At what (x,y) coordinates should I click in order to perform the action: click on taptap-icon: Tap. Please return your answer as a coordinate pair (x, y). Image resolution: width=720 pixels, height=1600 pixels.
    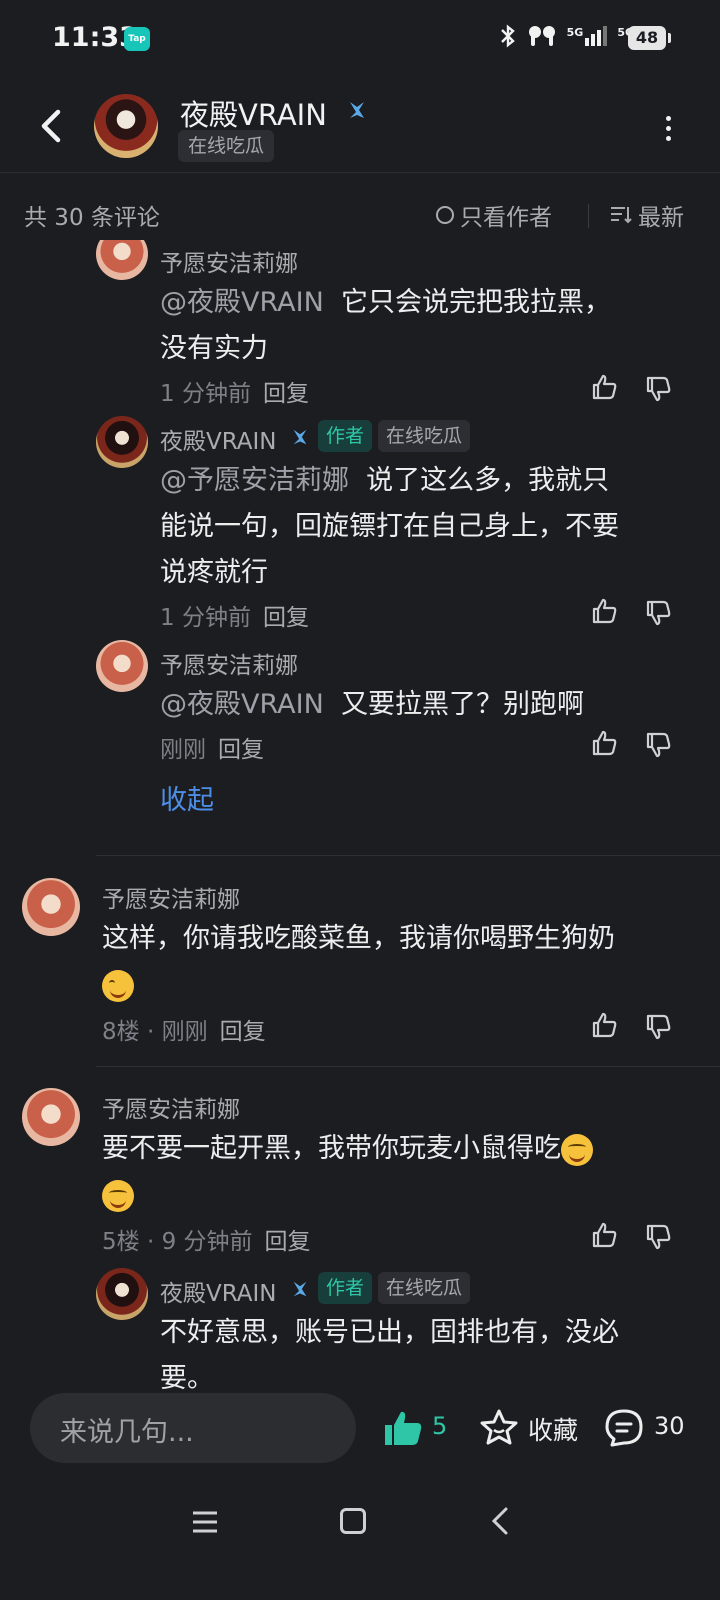
    Looking at the image, I should click on (137, 39).